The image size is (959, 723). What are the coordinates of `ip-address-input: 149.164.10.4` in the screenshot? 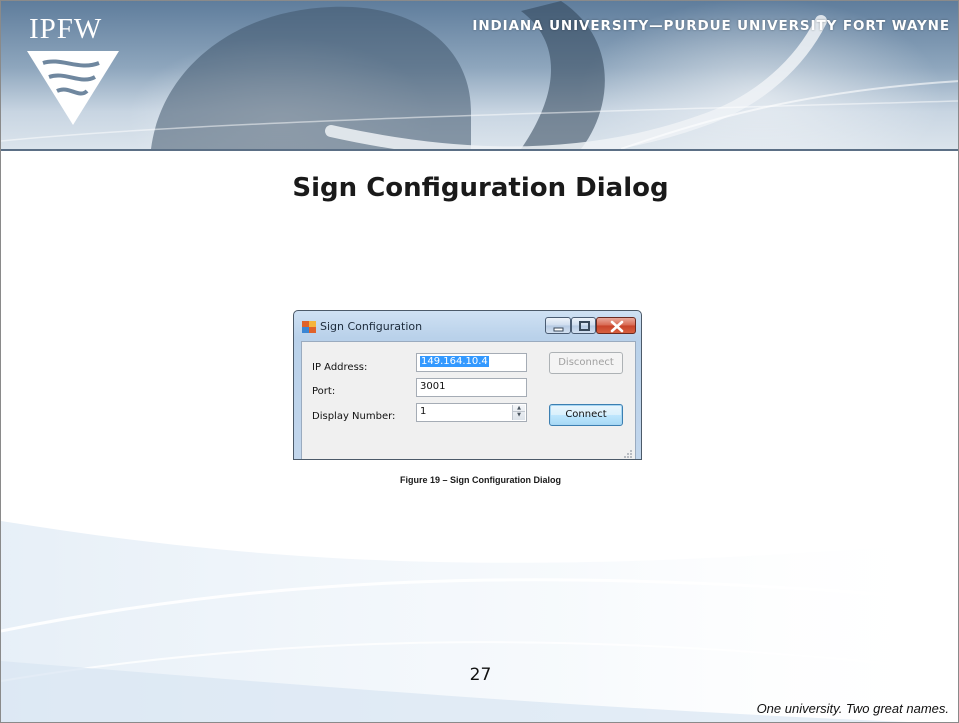 It's located at (471, 362).